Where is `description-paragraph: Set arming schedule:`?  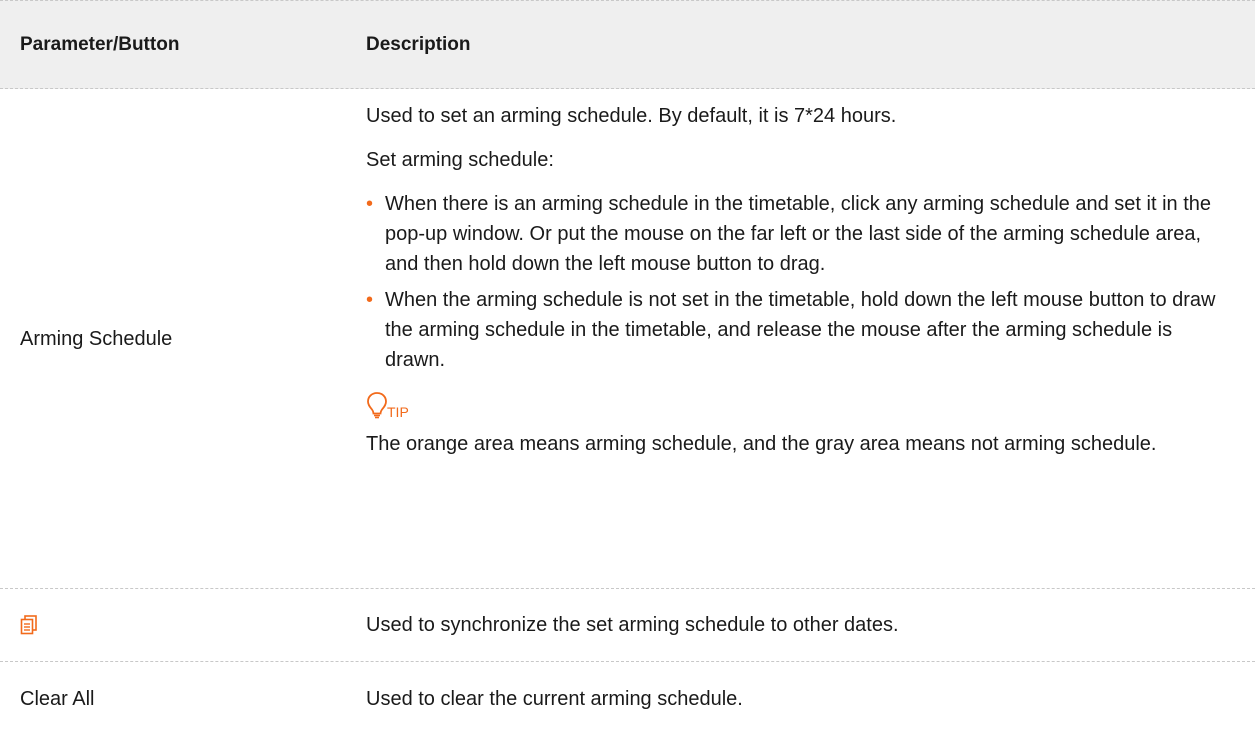 description-paragraph: Set arming schedule: is located at coordinates (460, 160).